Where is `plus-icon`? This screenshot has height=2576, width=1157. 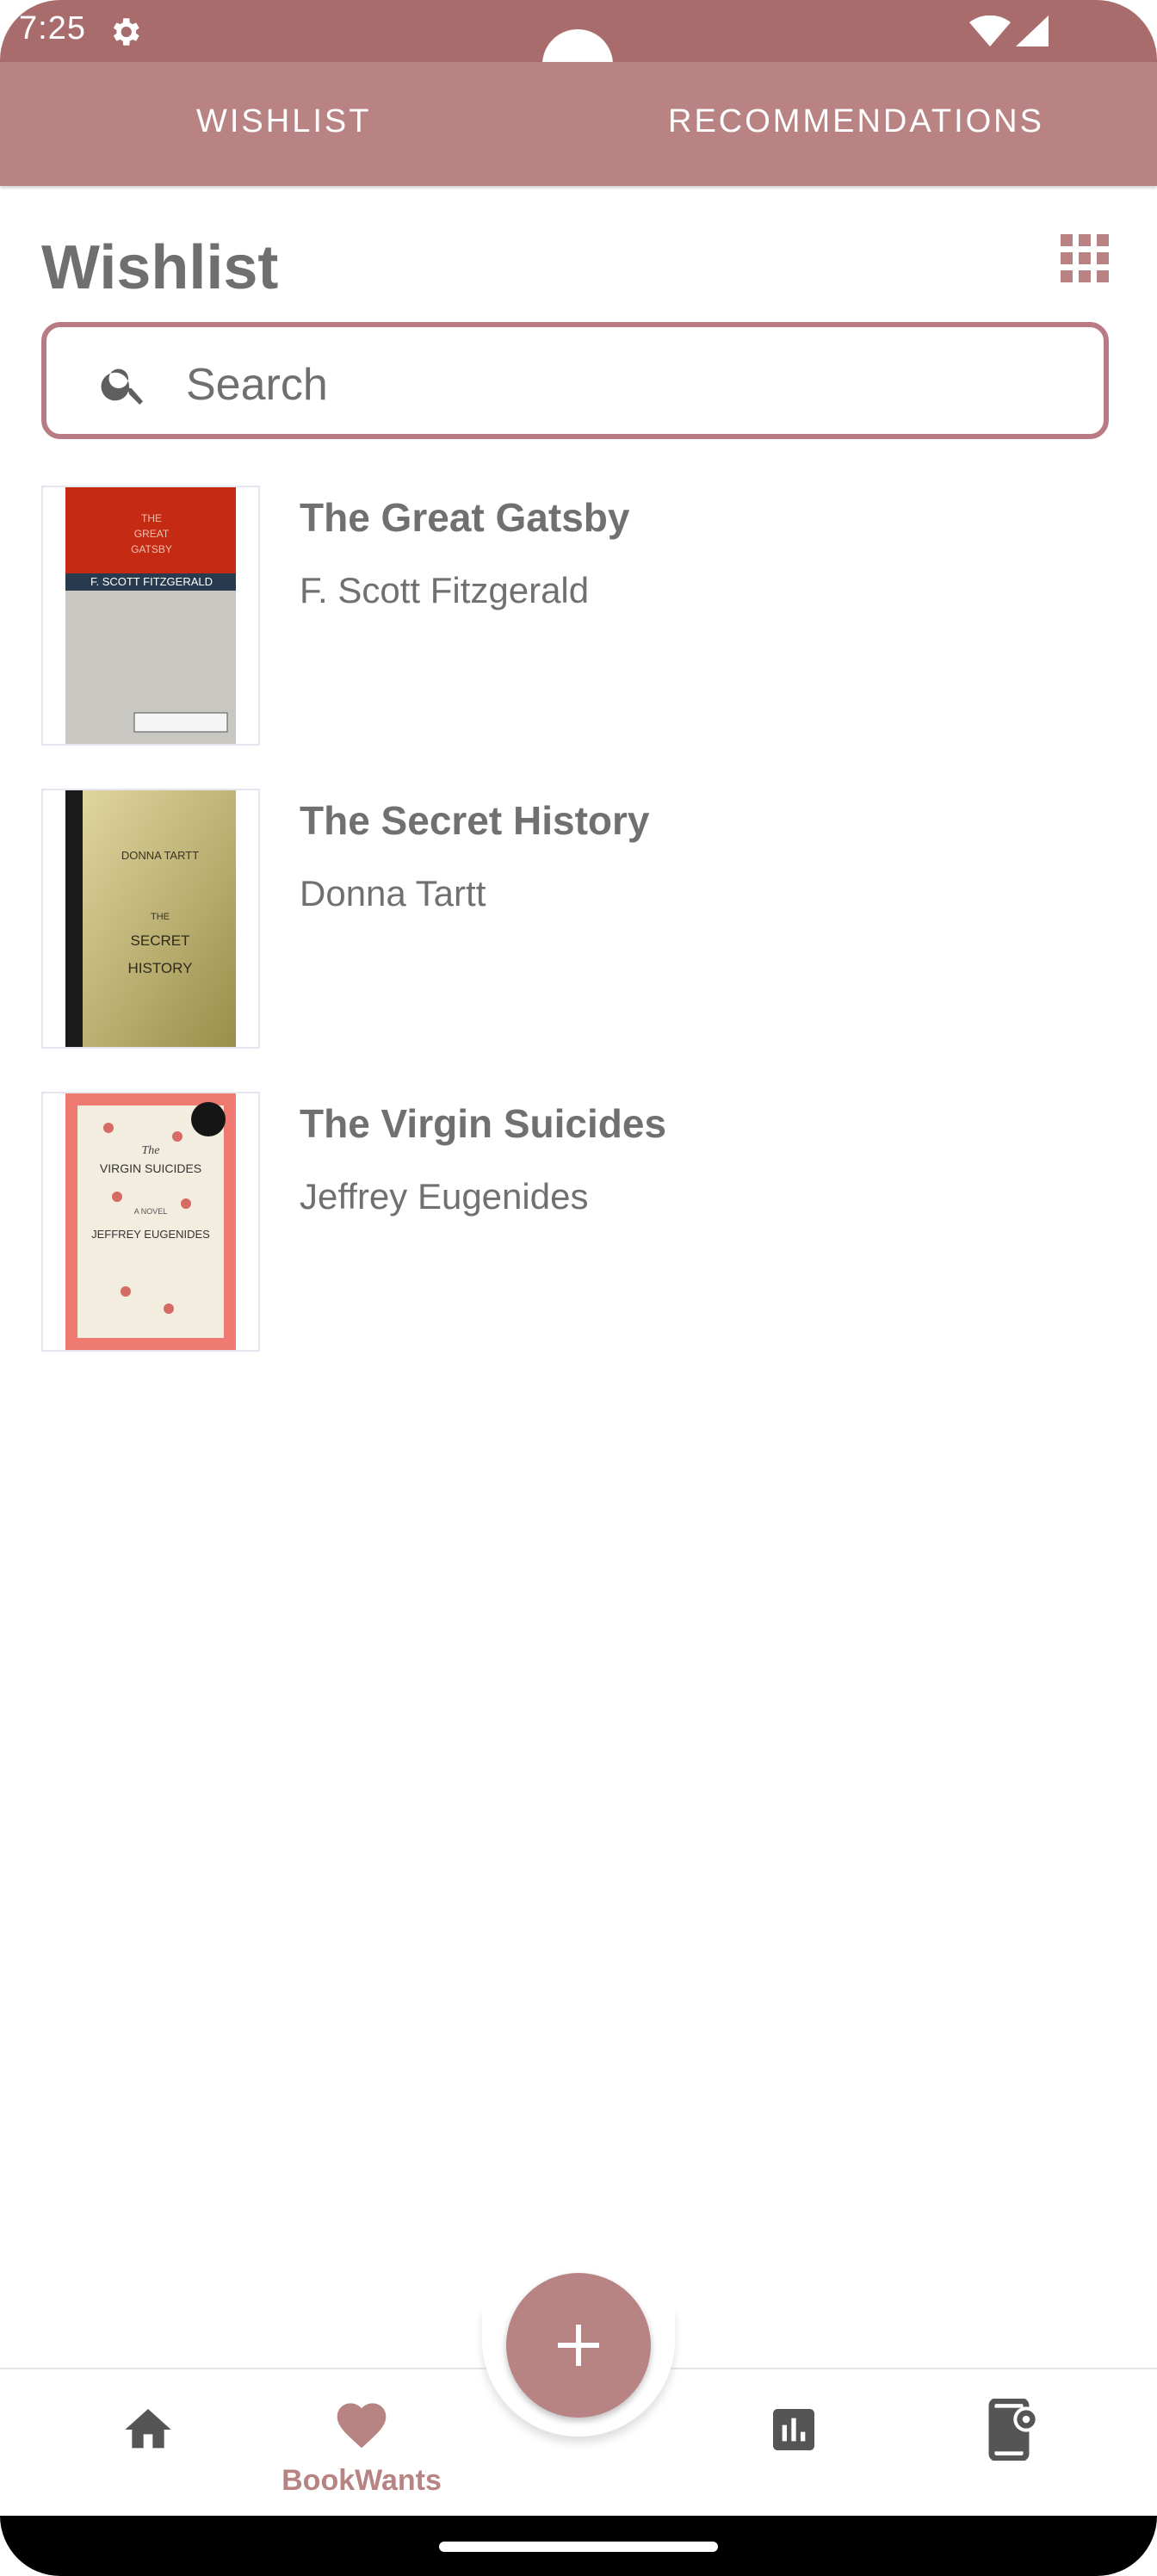 plus-icon is located at coordinates (579, 2345).